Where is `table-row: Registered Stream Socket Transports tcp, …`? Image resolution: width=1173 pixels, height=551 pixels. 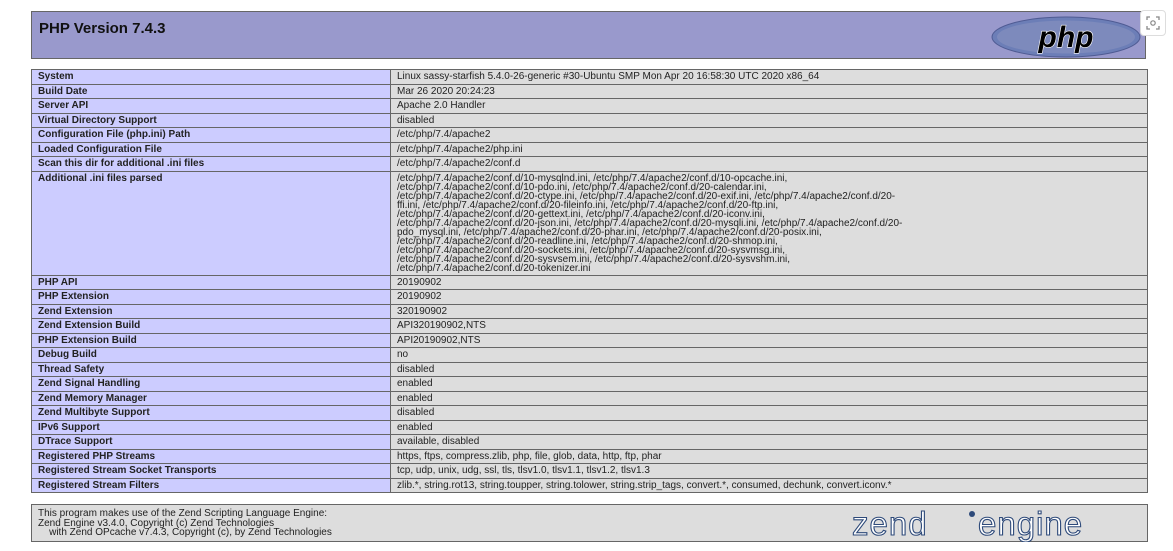
table-row: Registered Stream Socket Transports tcp, … is located at coordinates (589, 471).